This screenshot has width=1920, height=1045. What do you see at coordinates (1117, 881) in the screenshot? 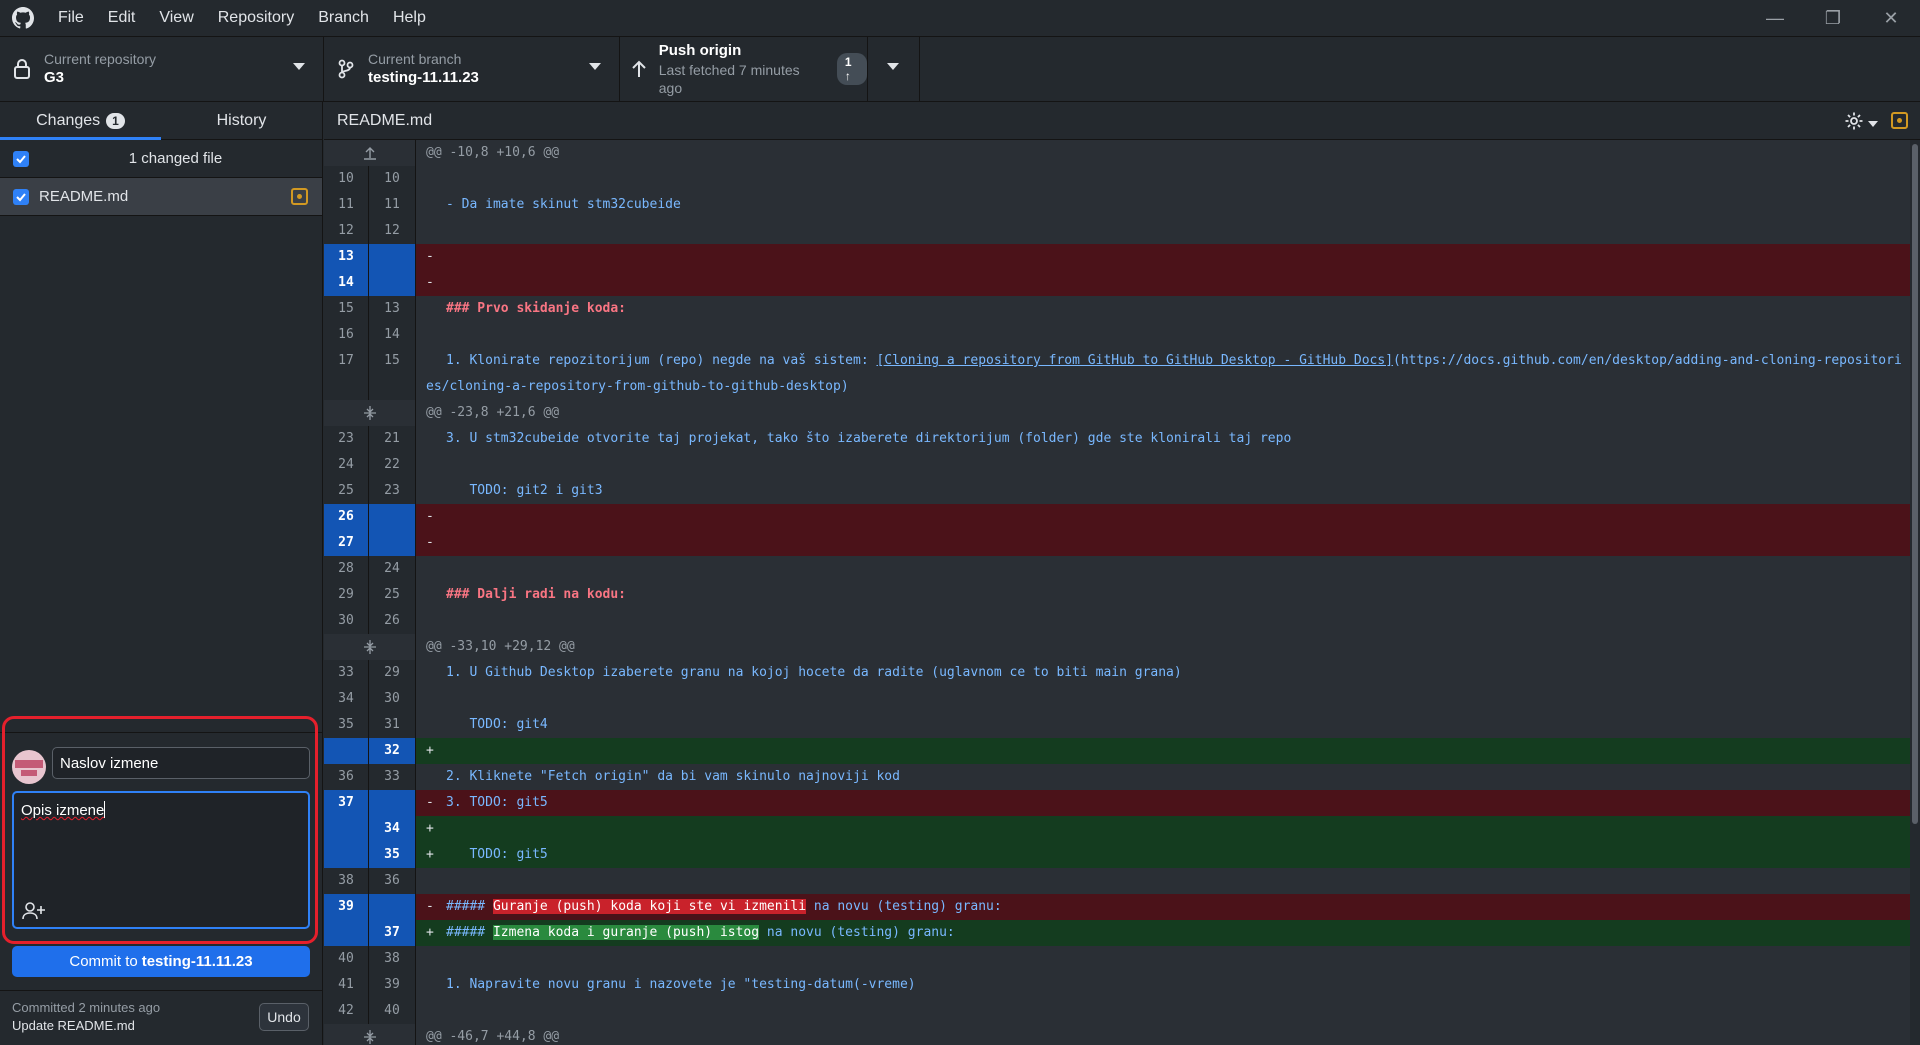
I see `diff-line: 38 36` at bounding box center [1117, 881].